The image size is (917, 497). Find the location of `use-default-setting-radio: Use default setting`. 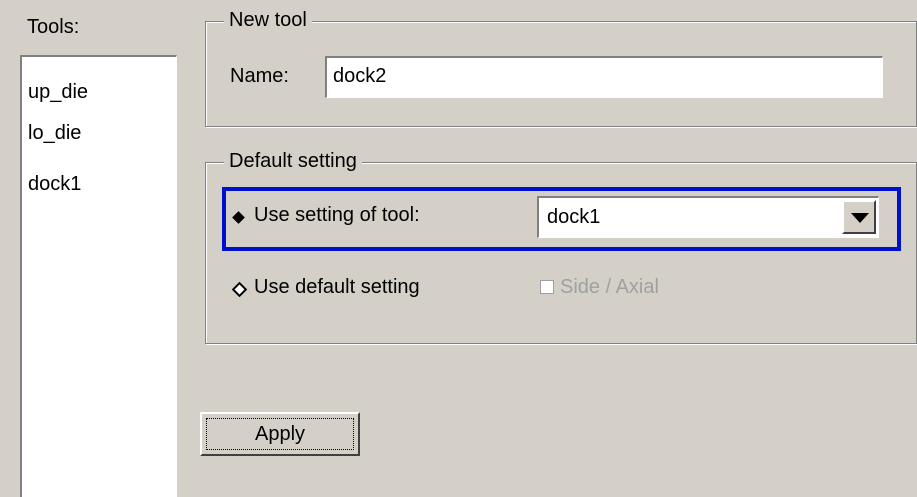

use-default-setting-radio: Use default setting is located at coordinates (361, 289).